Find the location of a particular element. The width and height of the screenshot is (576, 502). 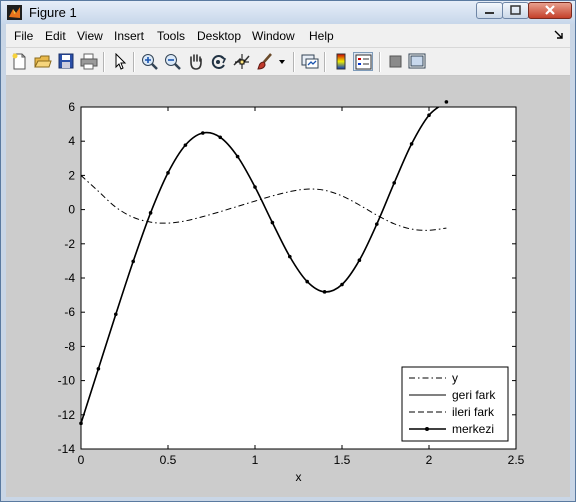

new-figure-button is located at coordinates (20, 61).